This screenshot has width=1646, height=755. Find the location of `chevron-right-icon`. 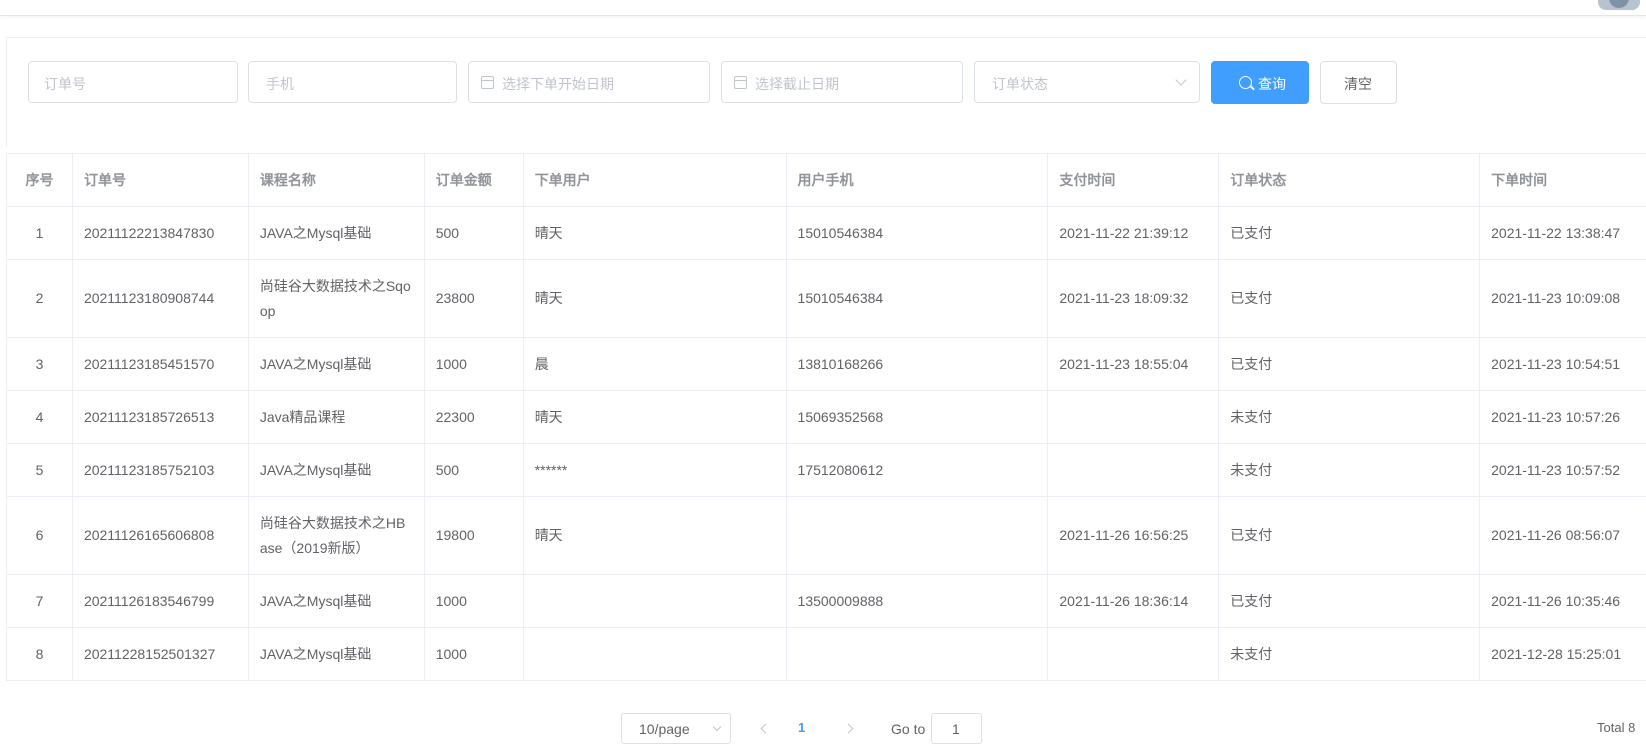

chevron-right-icon is located at coordinates (848, 728).